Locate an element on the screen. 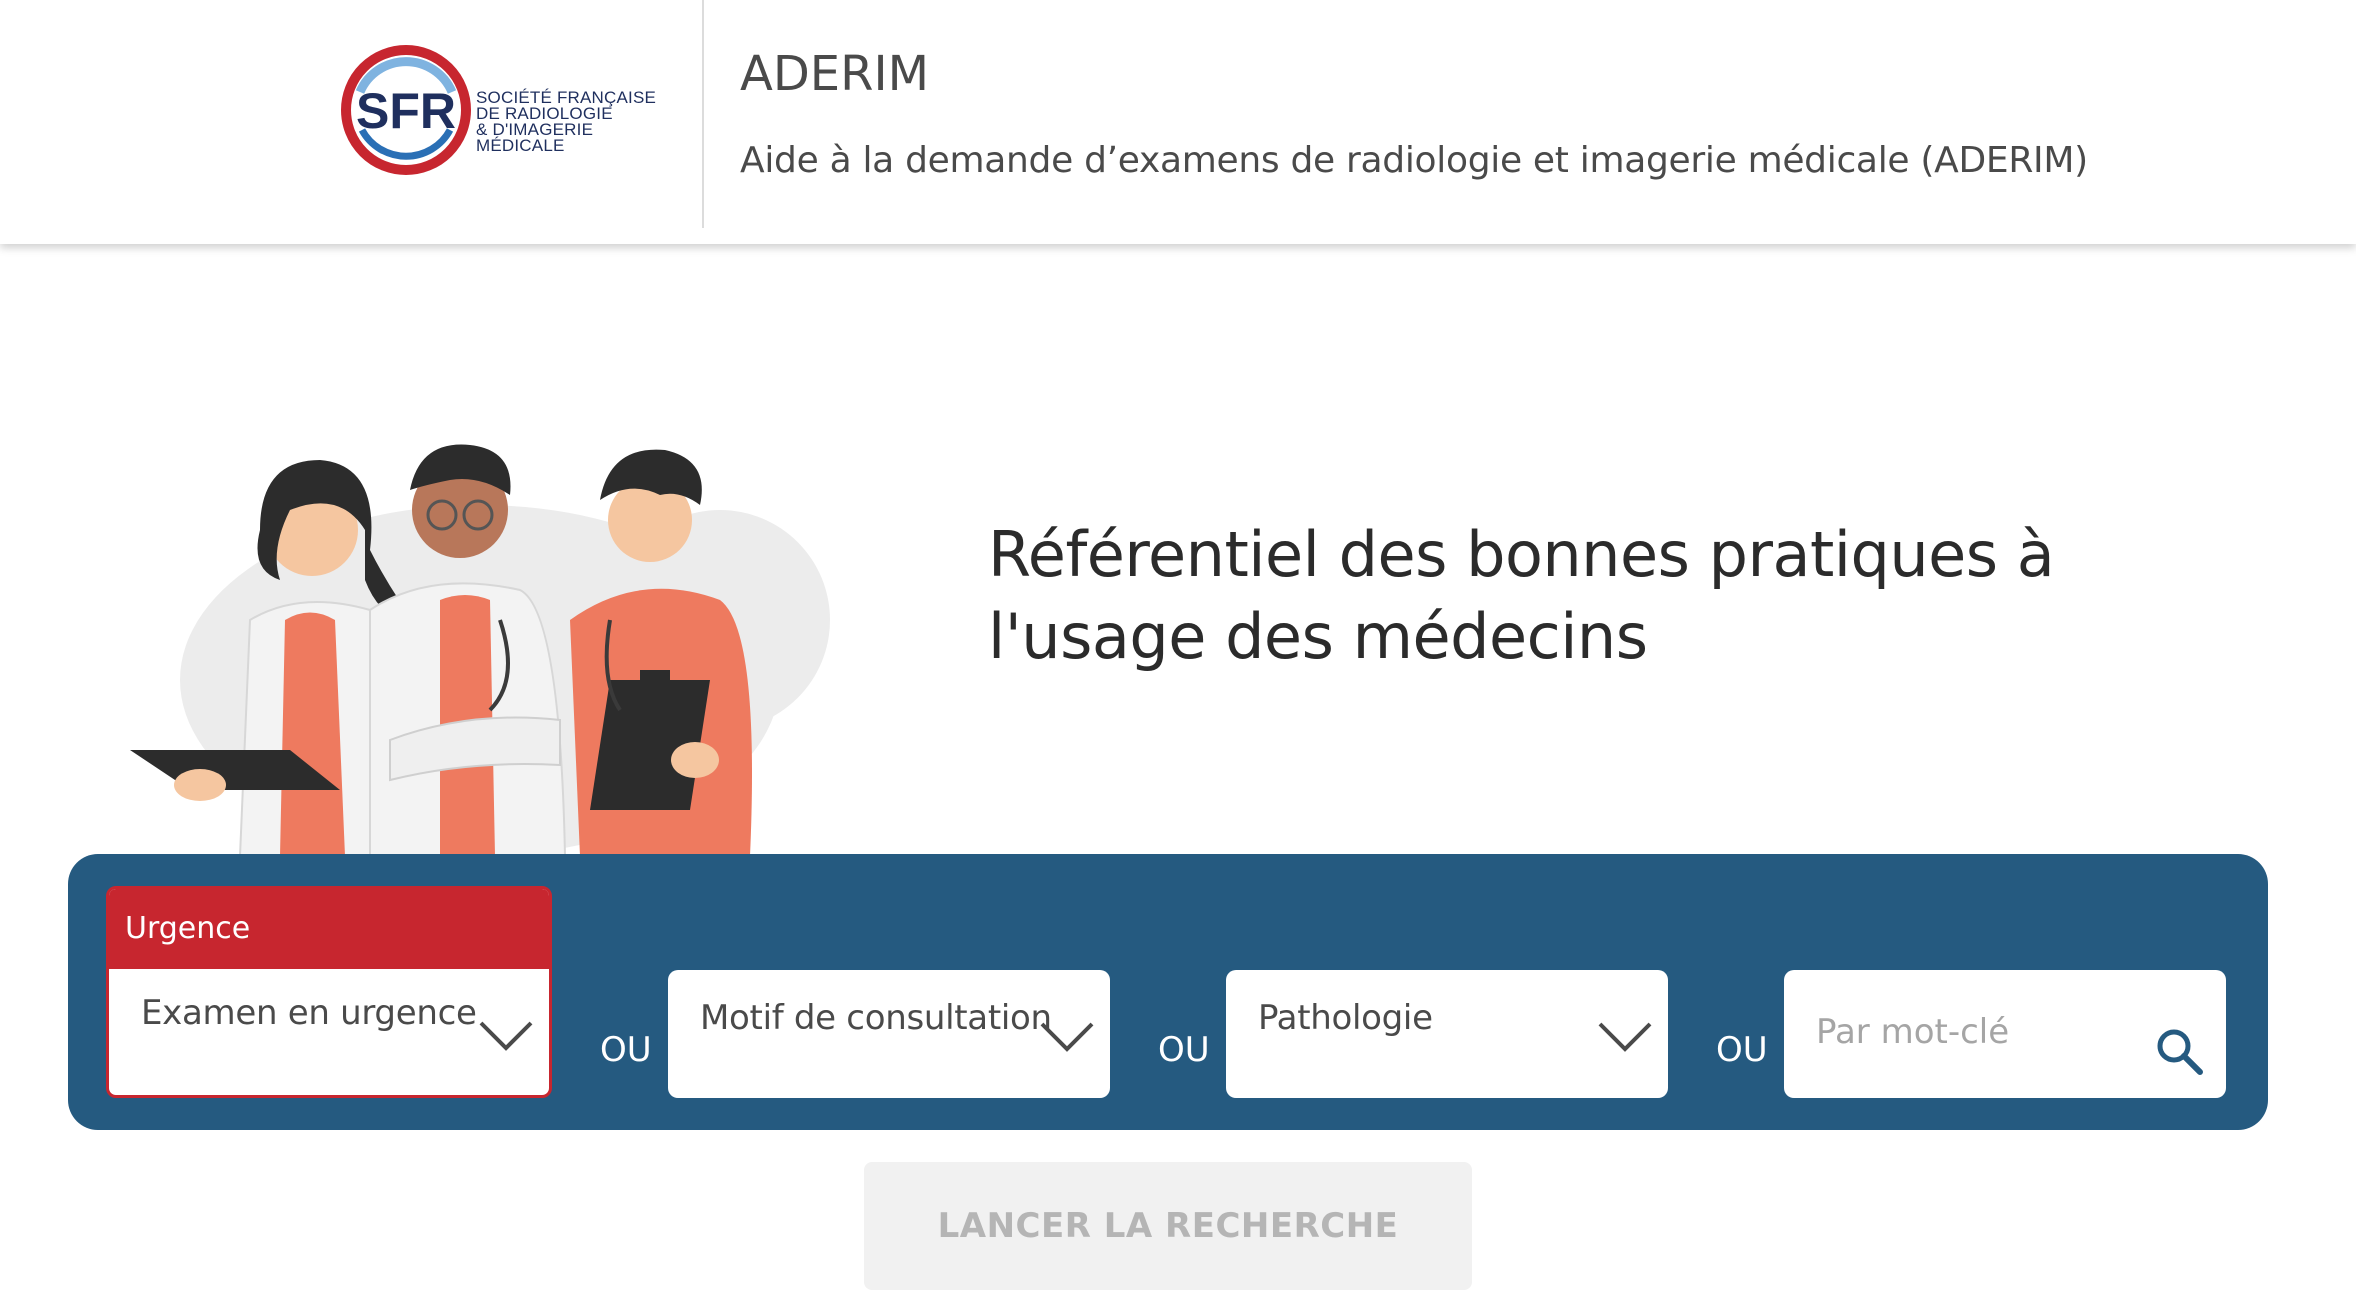 This screenshot has width=2356, height=1300. motif-select: Motif de consultation is located at coordinates (889, 1034).